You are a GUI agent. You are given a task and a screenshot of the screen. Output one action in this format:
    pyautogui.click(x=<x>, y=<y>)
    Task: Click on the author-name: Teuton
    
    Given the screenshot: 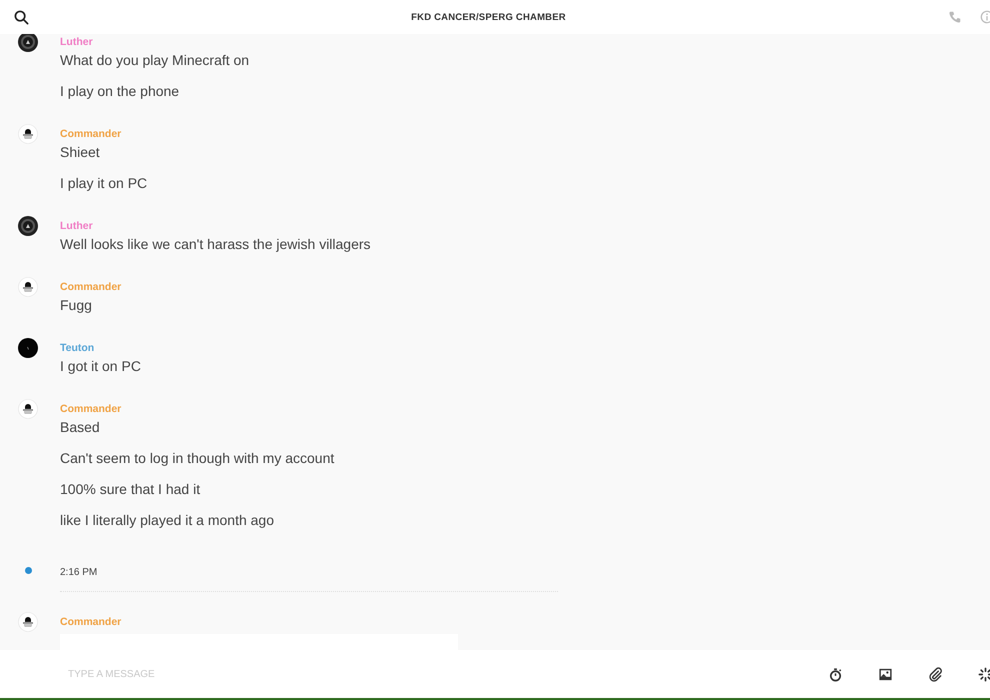 What is the action you would take?
    pyautogui.click(x=77, y=348)
    